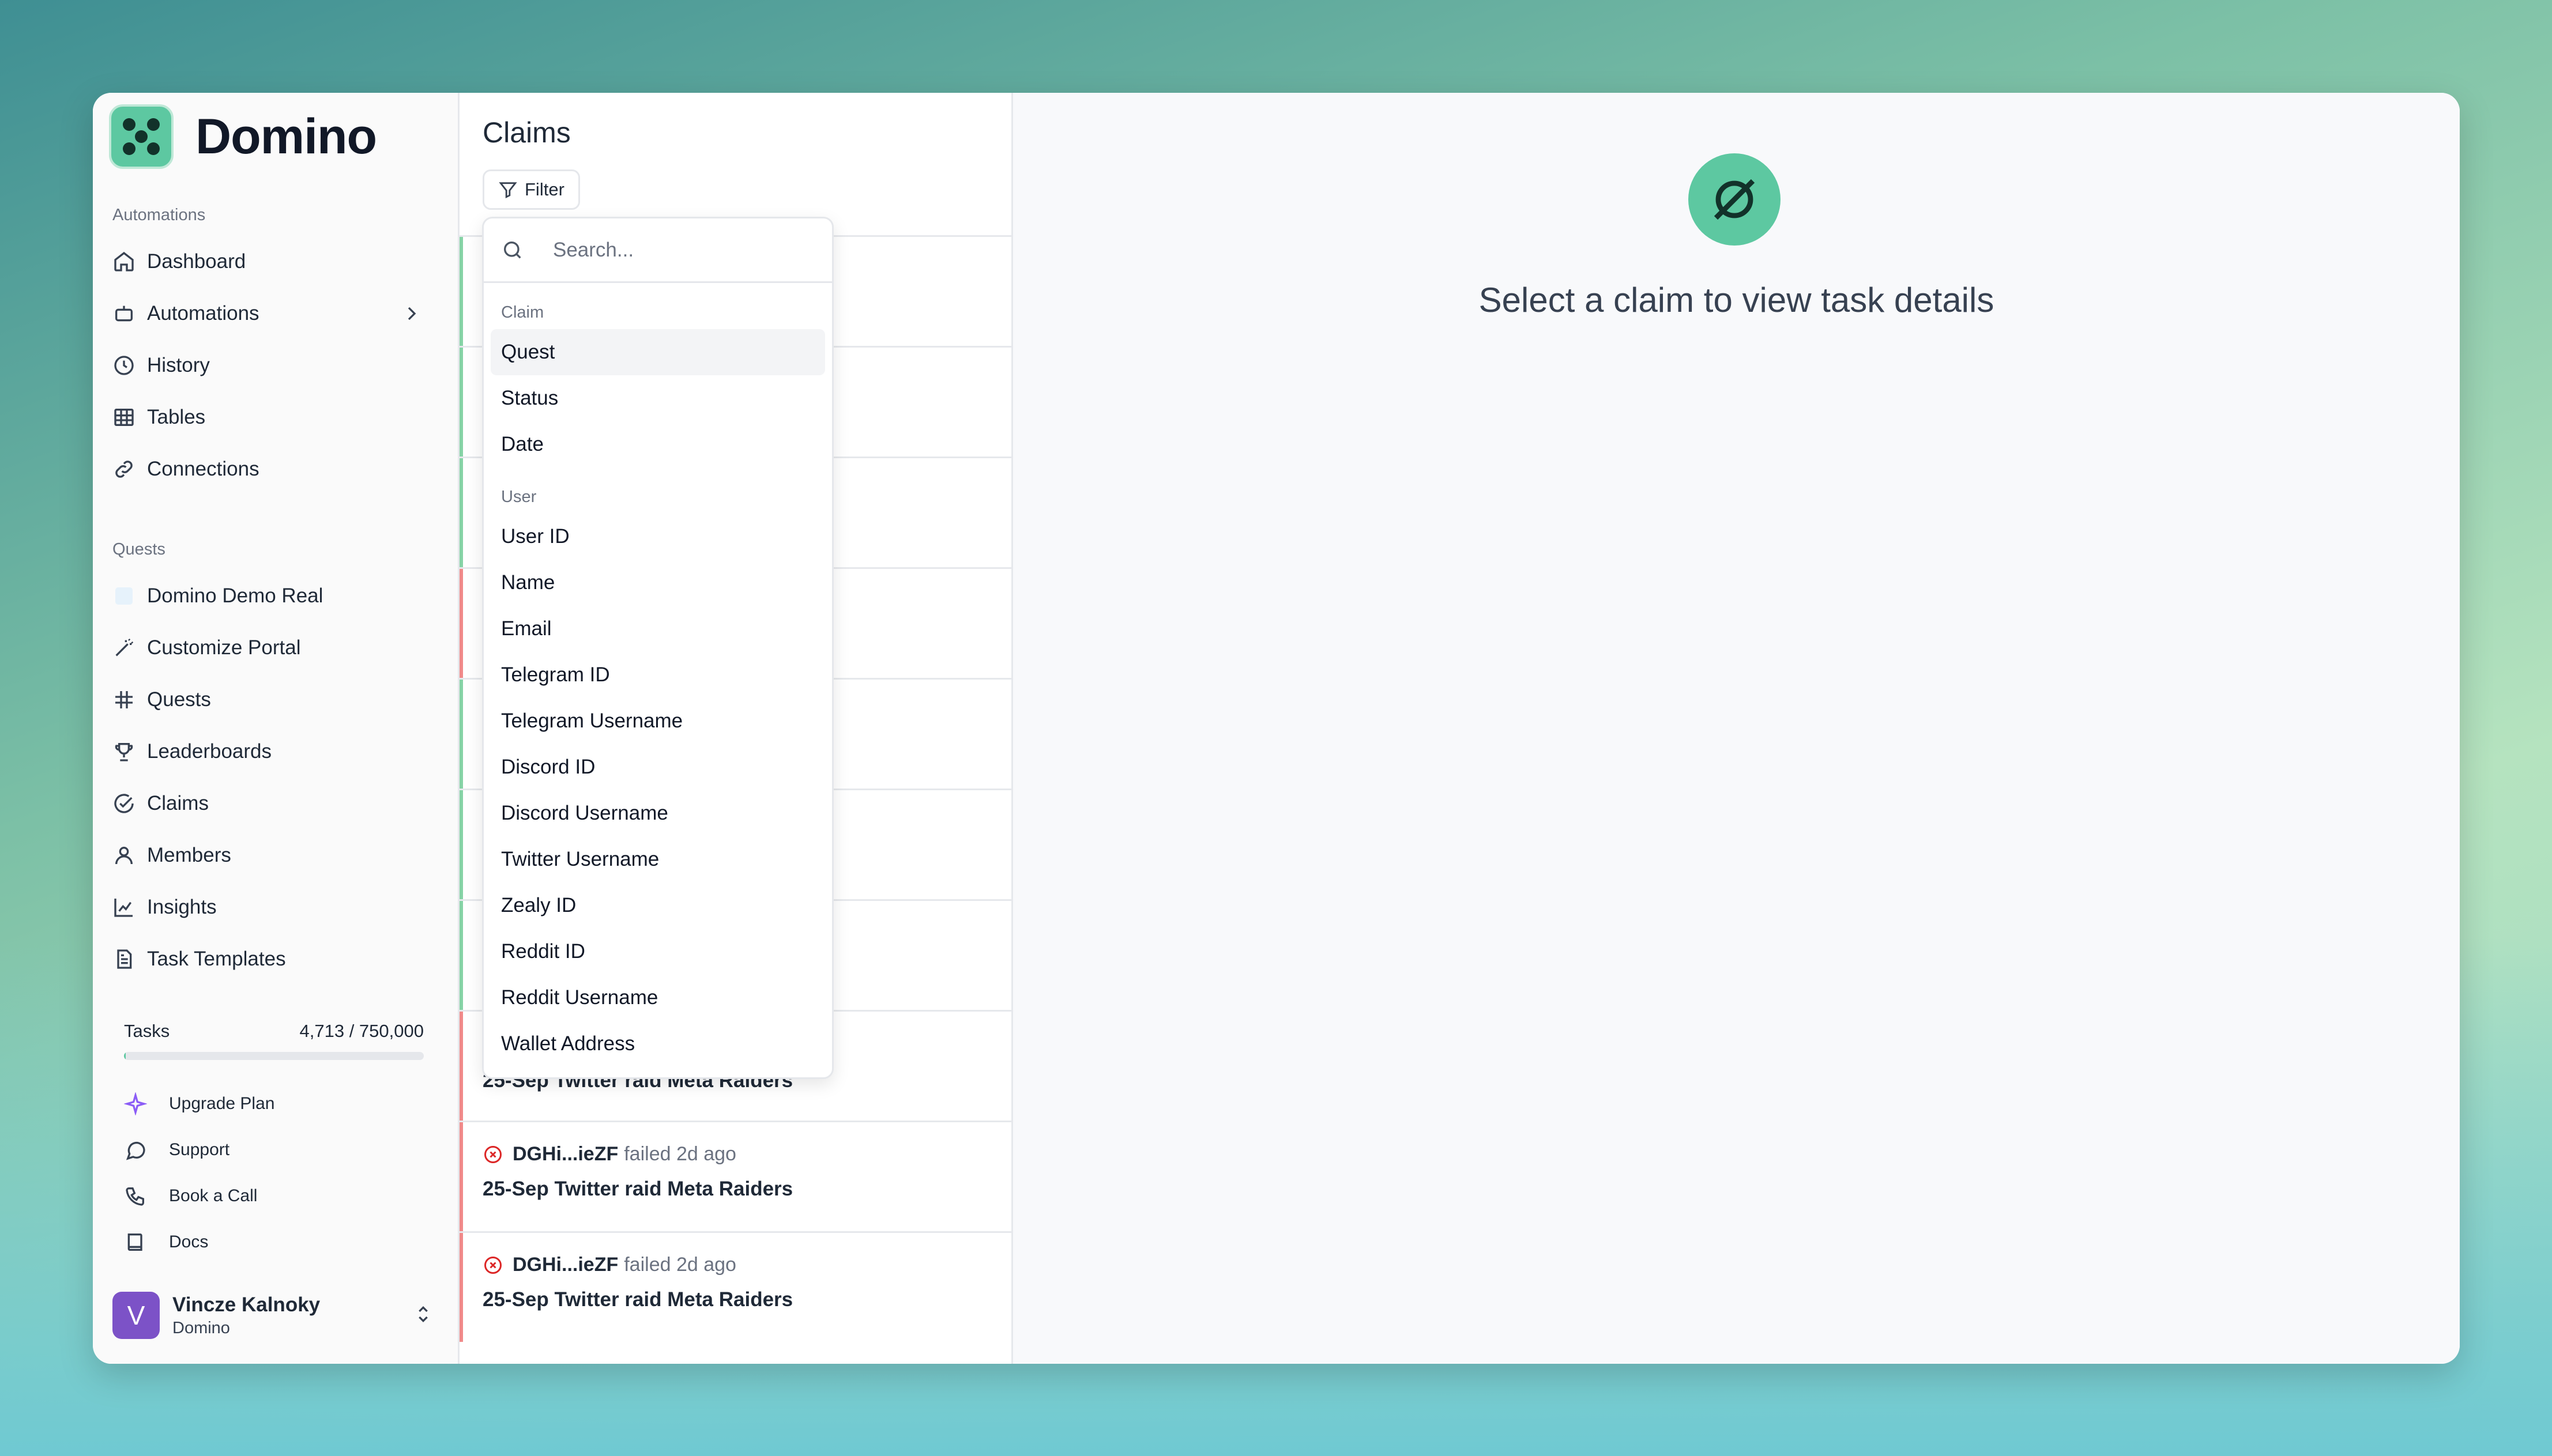 The height and width of the screenshot is (1456, 2552). I want to click on magic-wand-icon, so click(123, 647).